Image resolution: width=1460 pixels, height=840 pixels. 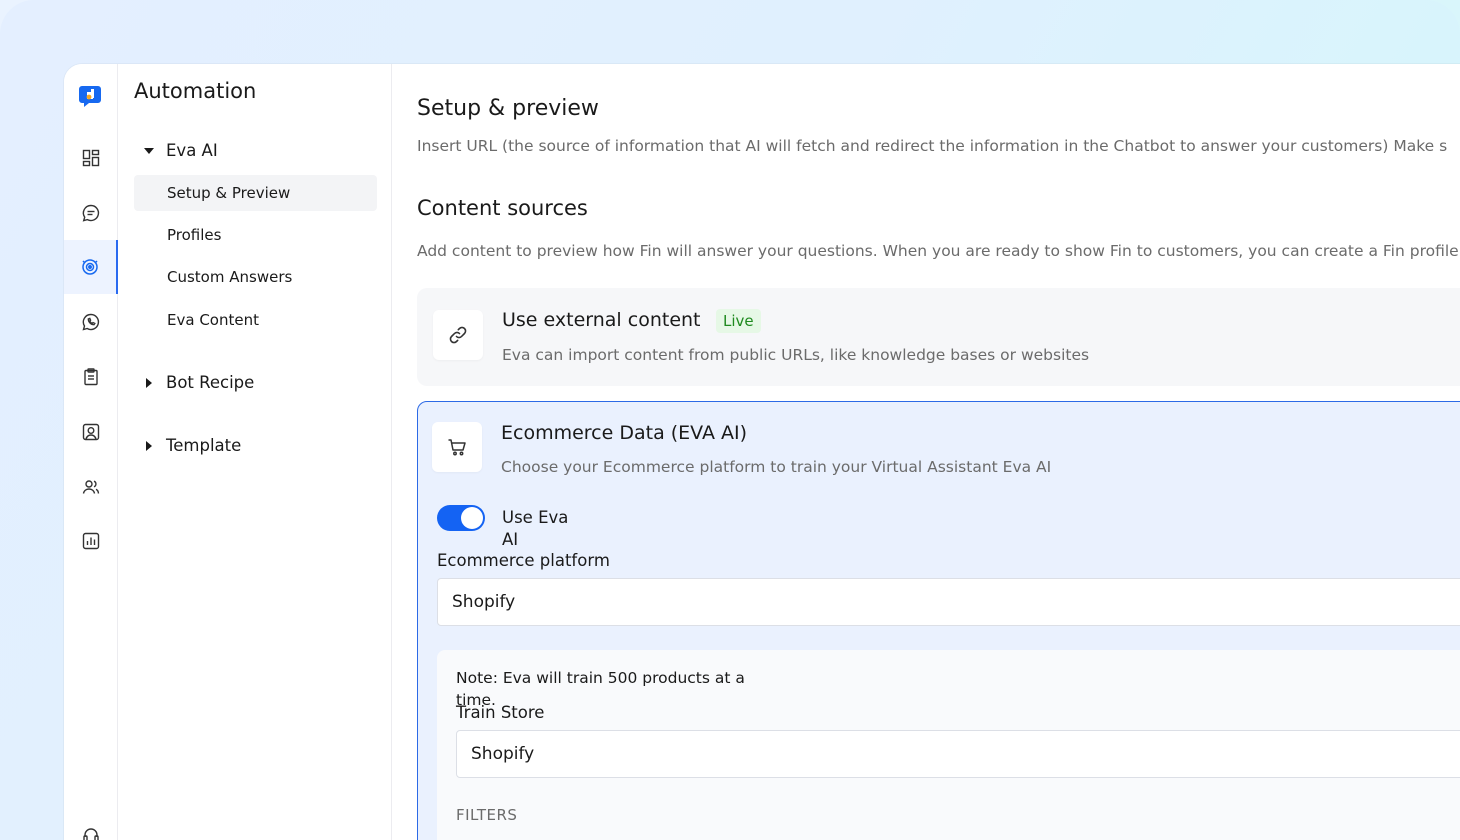 I want to click on content-sources-title: Content sources, so click(x=502, y=208).